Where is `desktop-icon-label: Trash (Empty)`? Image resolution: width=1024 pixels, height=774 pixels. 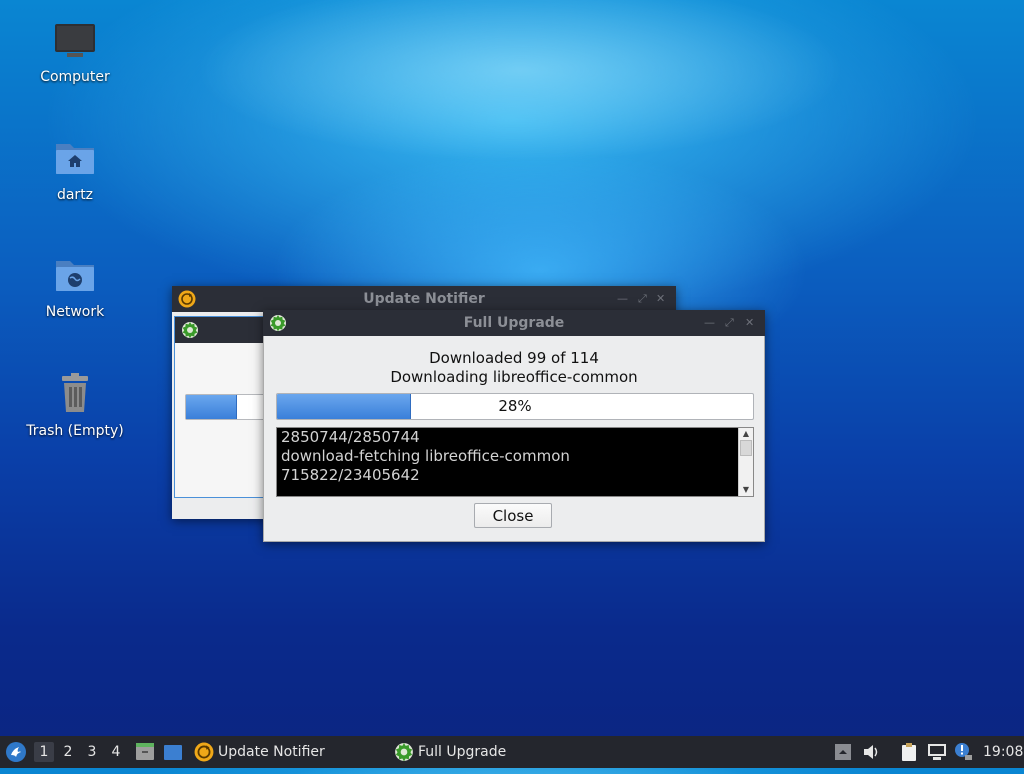
desktop-icon-label: Trash (Empty) is located at coordinates (75, 431).